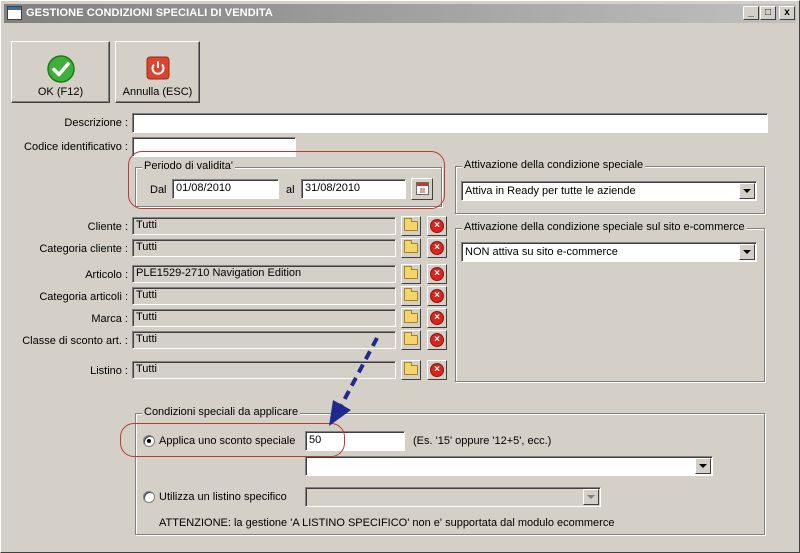  Describe the element at coordinates (149, 13) in the screenshot. I see `window-title: GESTIONE CONDIZIONI SPECIALI DI VENDITA` at that location.